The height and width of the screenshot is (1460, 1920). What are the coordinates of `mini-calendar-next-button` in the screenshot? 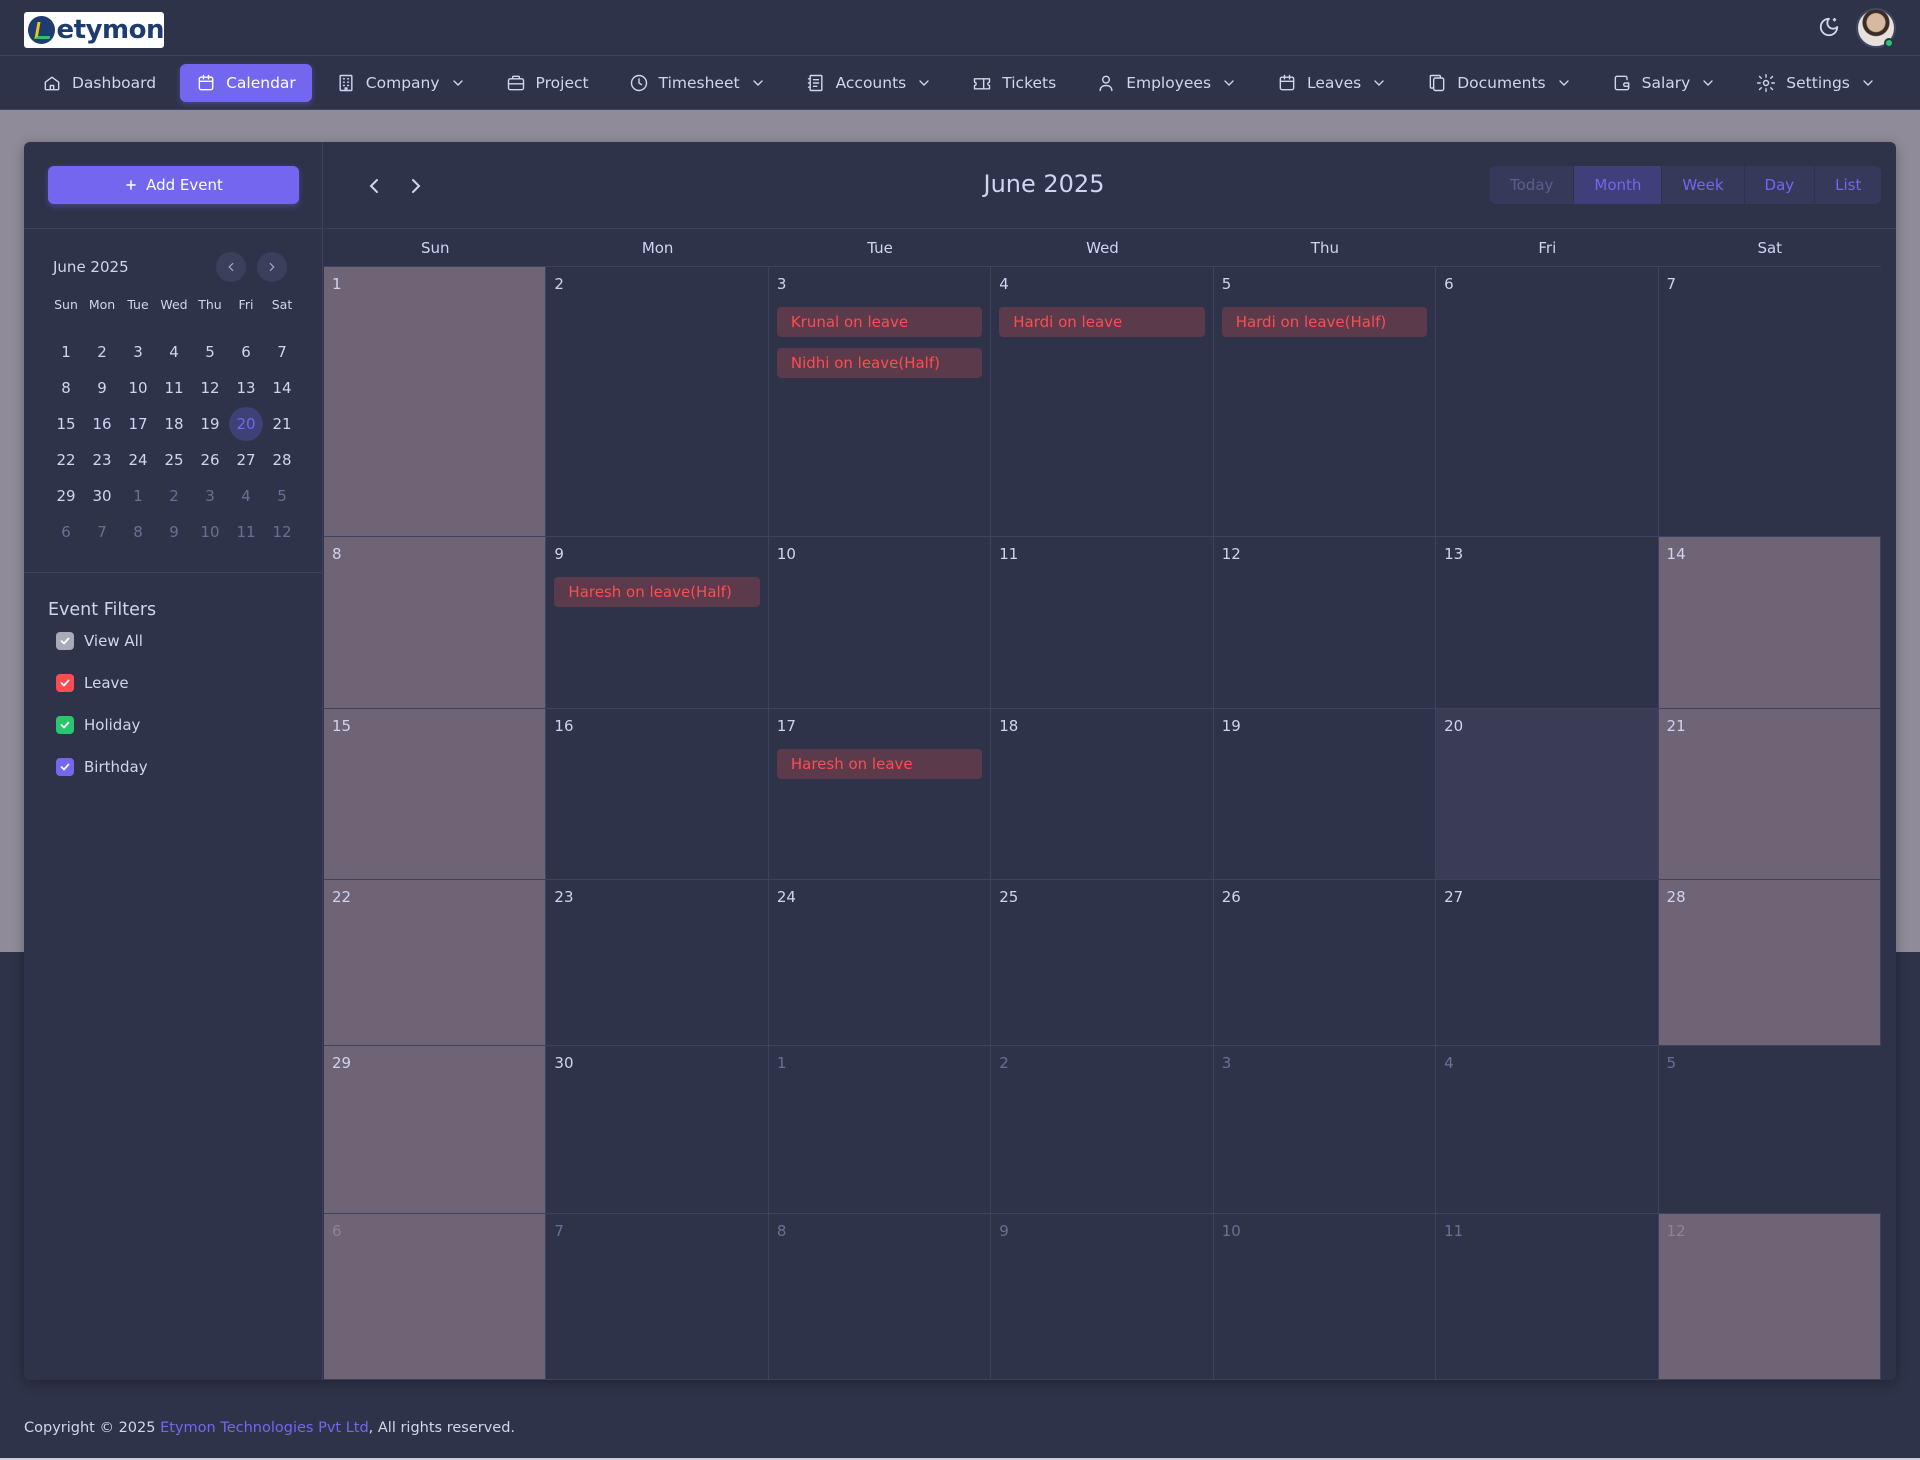 It's located at (272, 267).